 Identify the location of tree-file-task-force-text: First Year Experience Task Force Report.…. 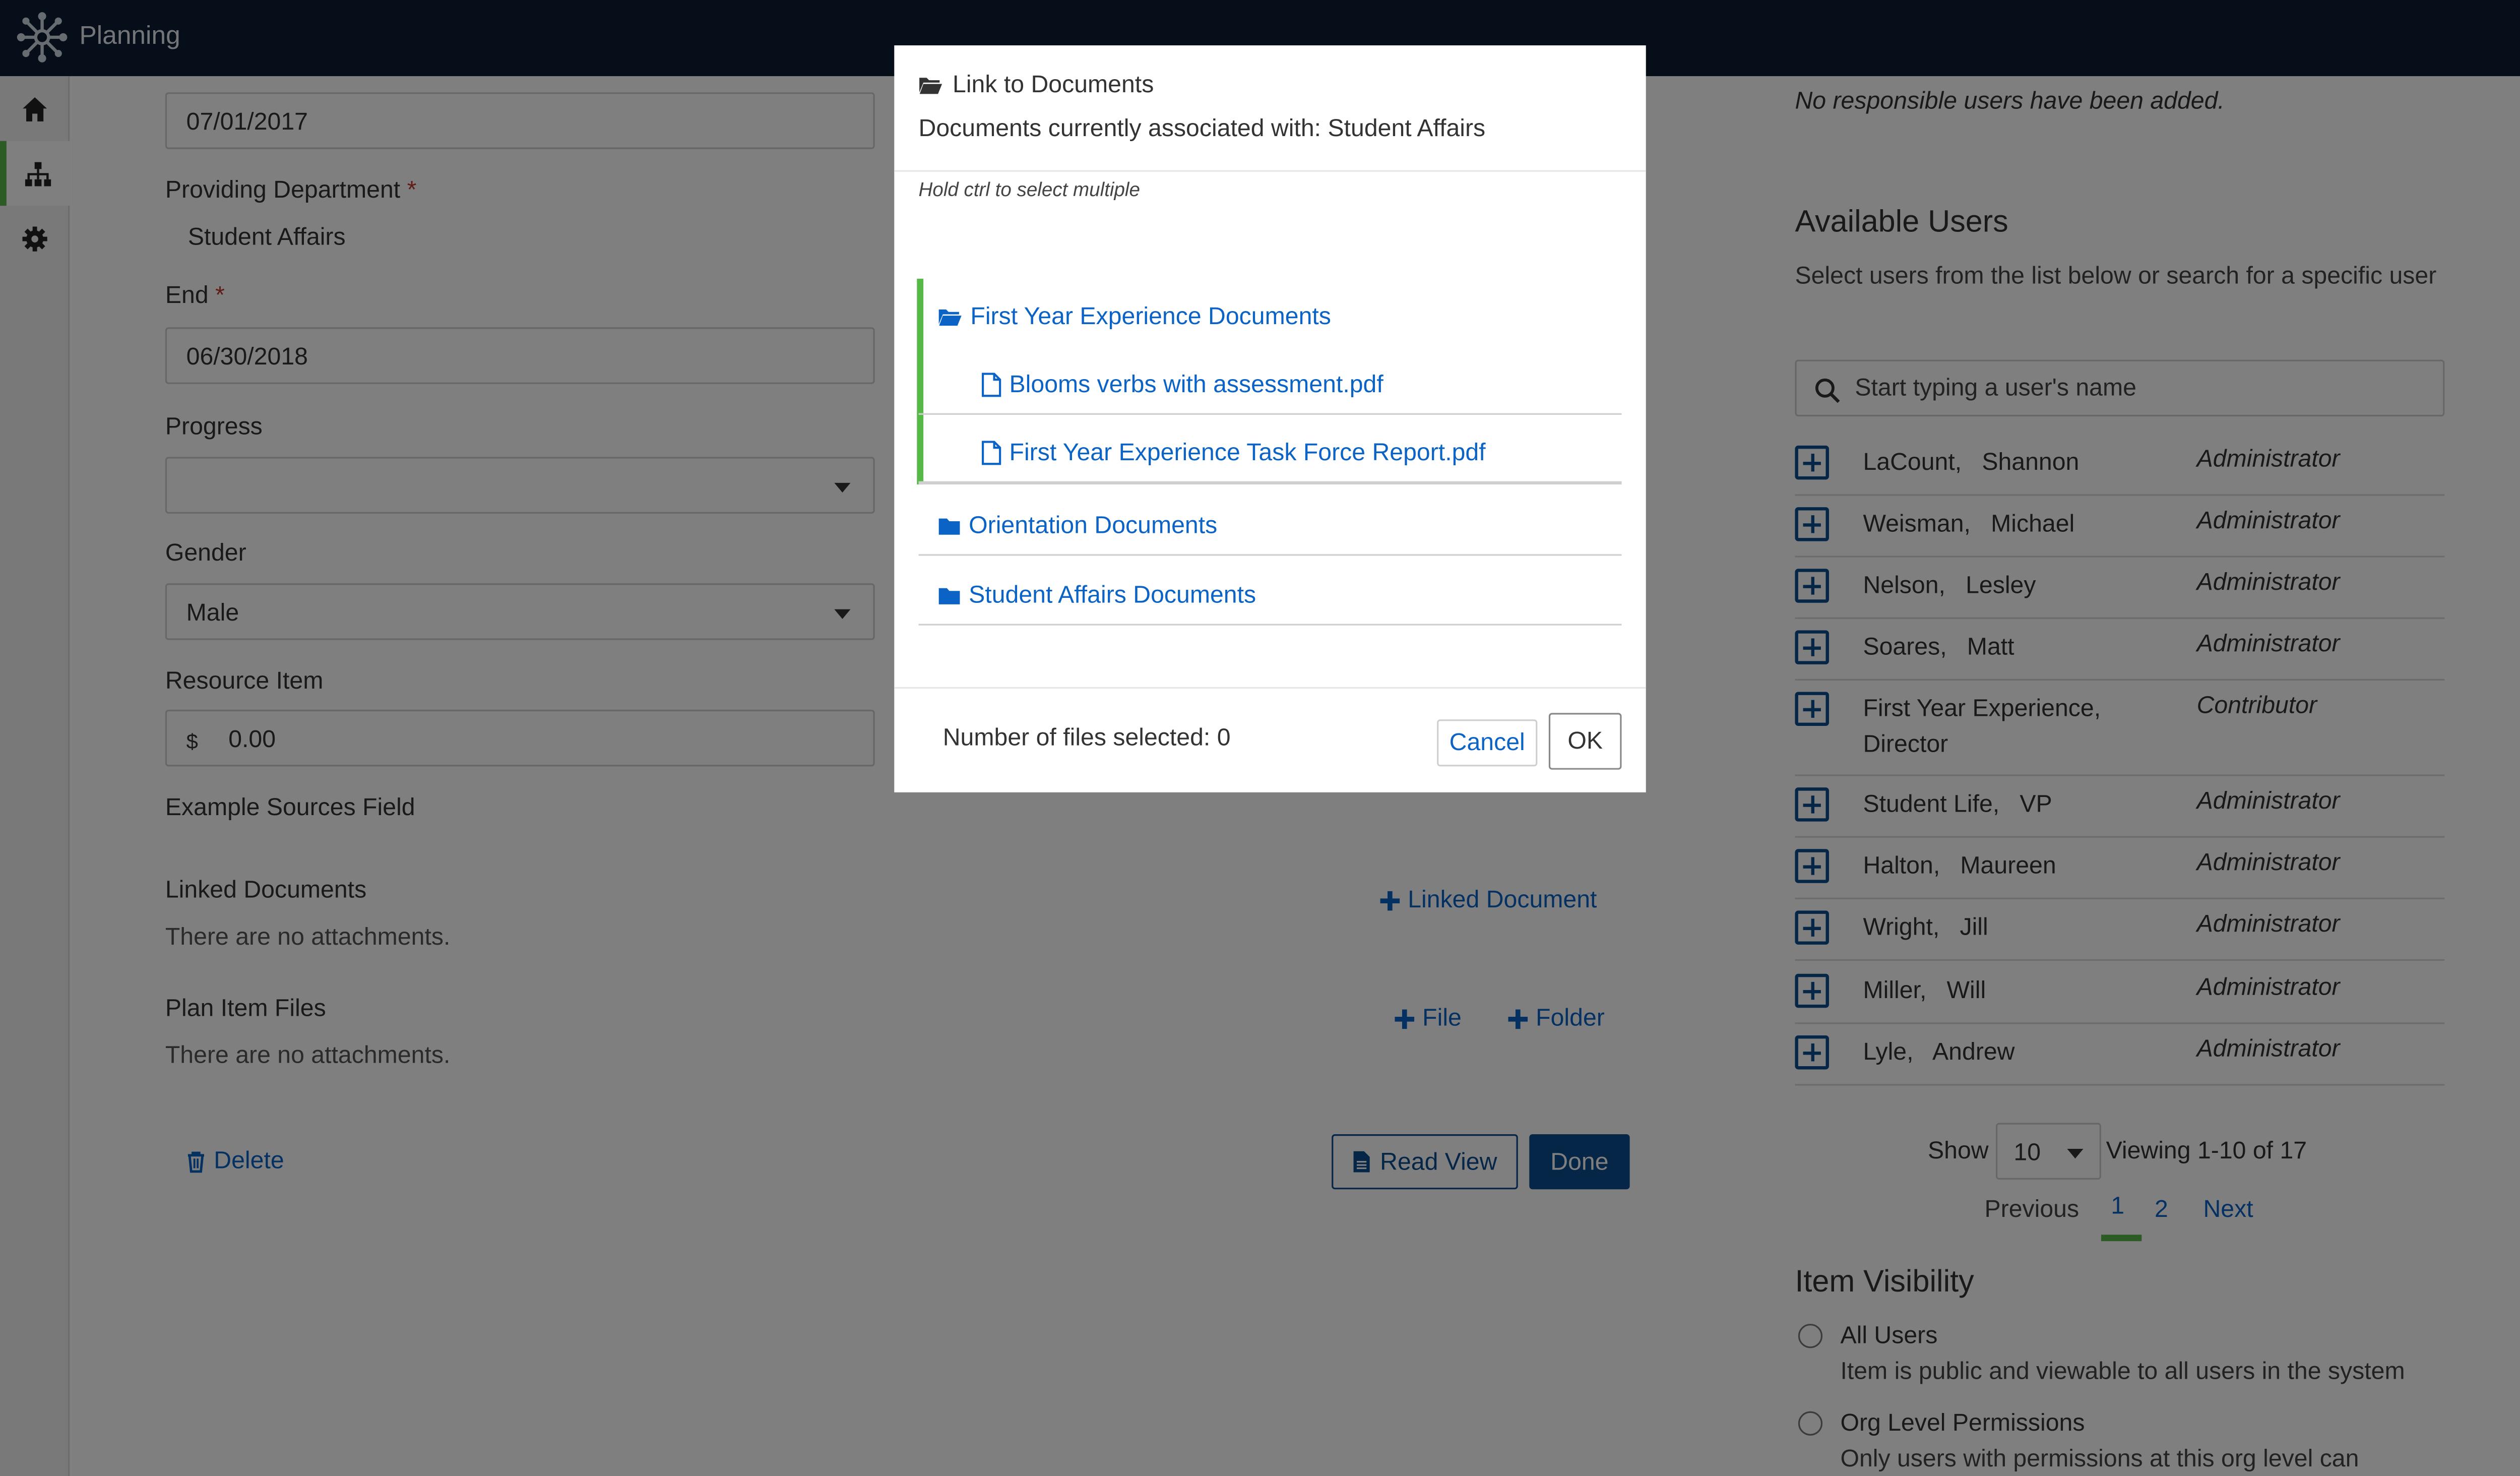
(1248, 453).